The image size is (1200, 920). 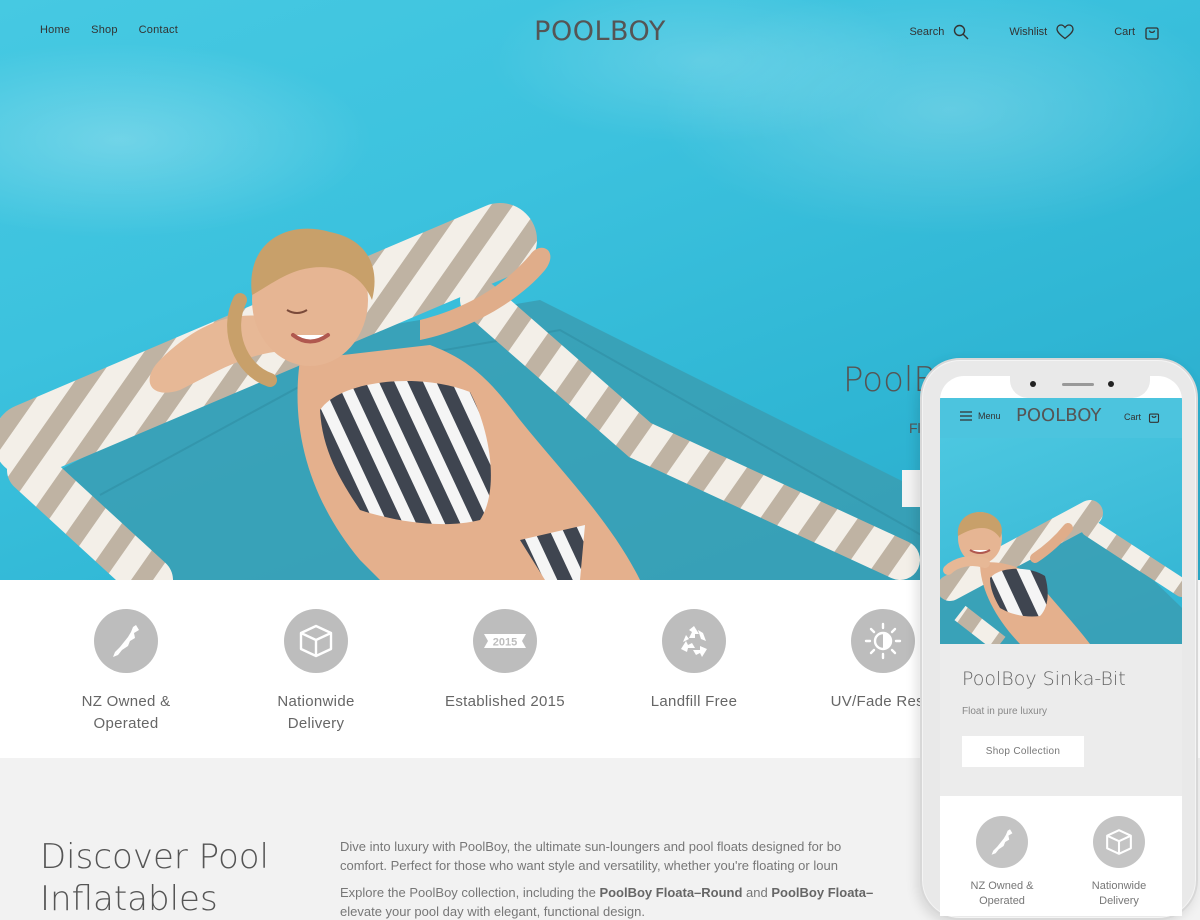 I want to click on product-name-round: PoolBoy Floata–Round, so click(x=671, y=892).